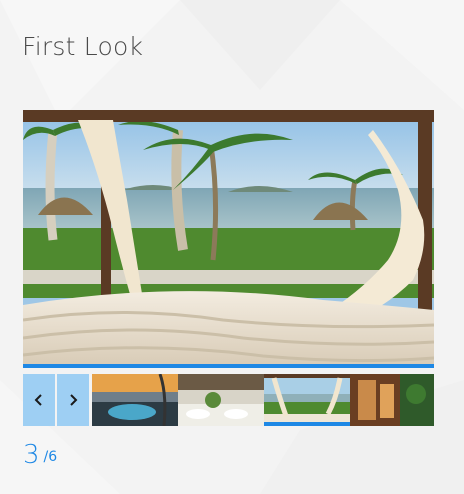 The image size is (464, 494). Describe the element at coordinates (221, 400) in the screenshot. I see `thumb-dining-room` at that location.